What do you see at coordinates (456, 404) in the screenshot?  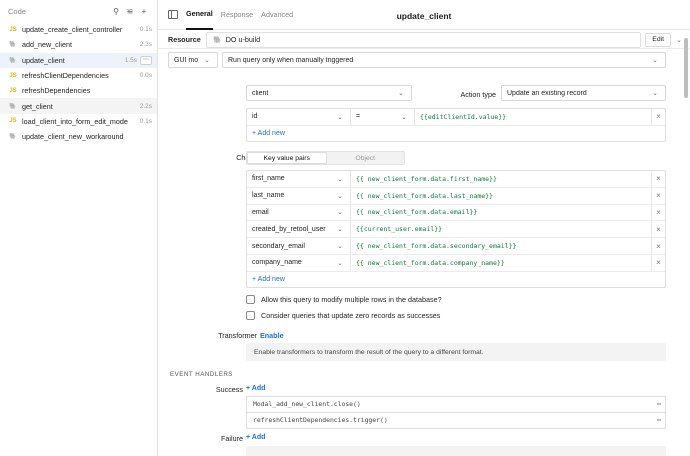 I see `success-handler: Modal_add_new_client.close() ⋯` at bounding box center [456, 404].